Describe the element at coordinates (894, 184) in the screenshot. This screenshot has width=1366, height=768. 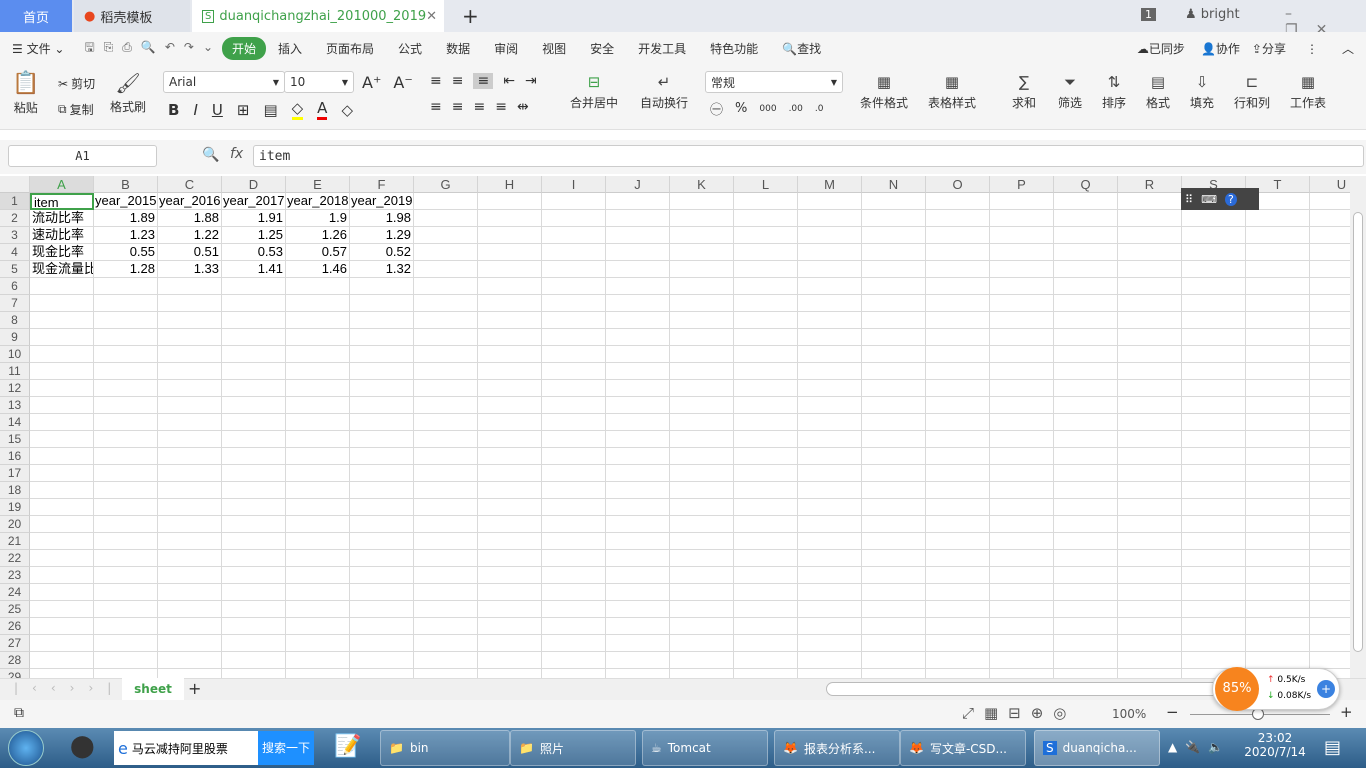
I see `column-header: N` at that location.